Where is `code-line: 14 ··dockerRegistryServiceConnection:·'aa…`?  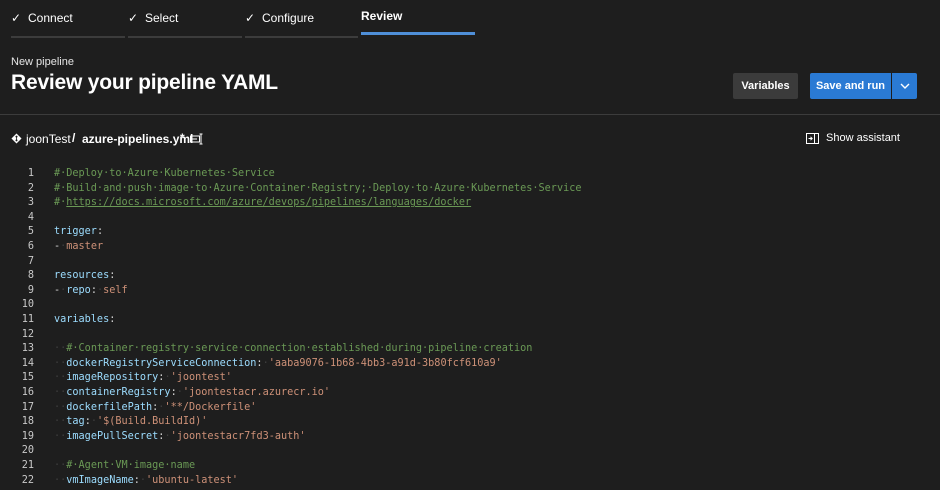 code-line: 14 ··dockerRegistryServiceConnection:·'aa… is located at coordinates (470, 363).